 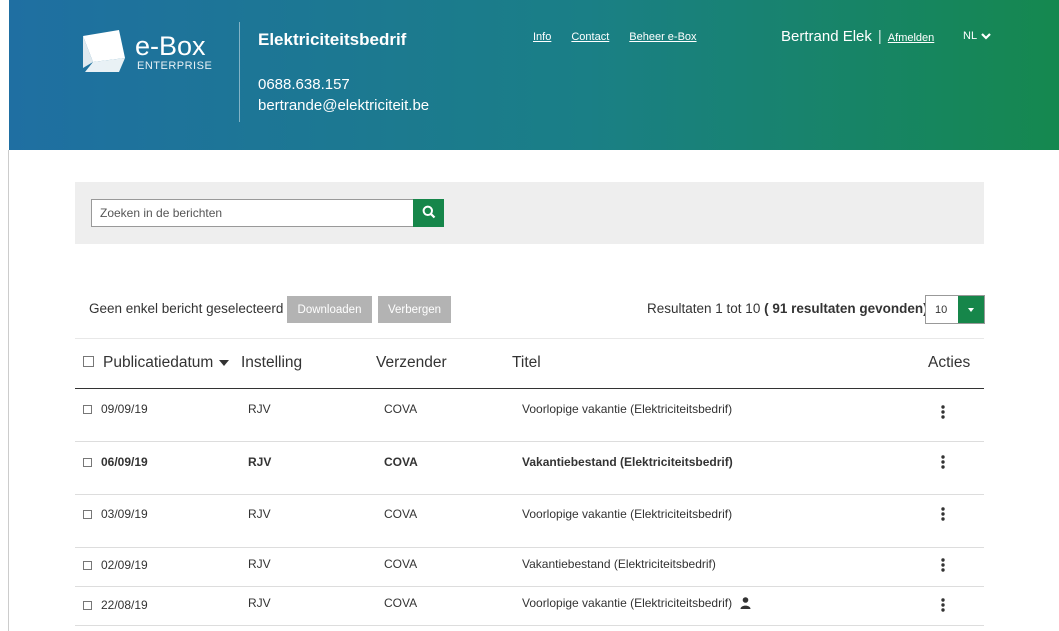 What do you see at coordinates (949, 362) in the screenshot?
I see `column-actions: Acties` at bounding box center [949, 362].